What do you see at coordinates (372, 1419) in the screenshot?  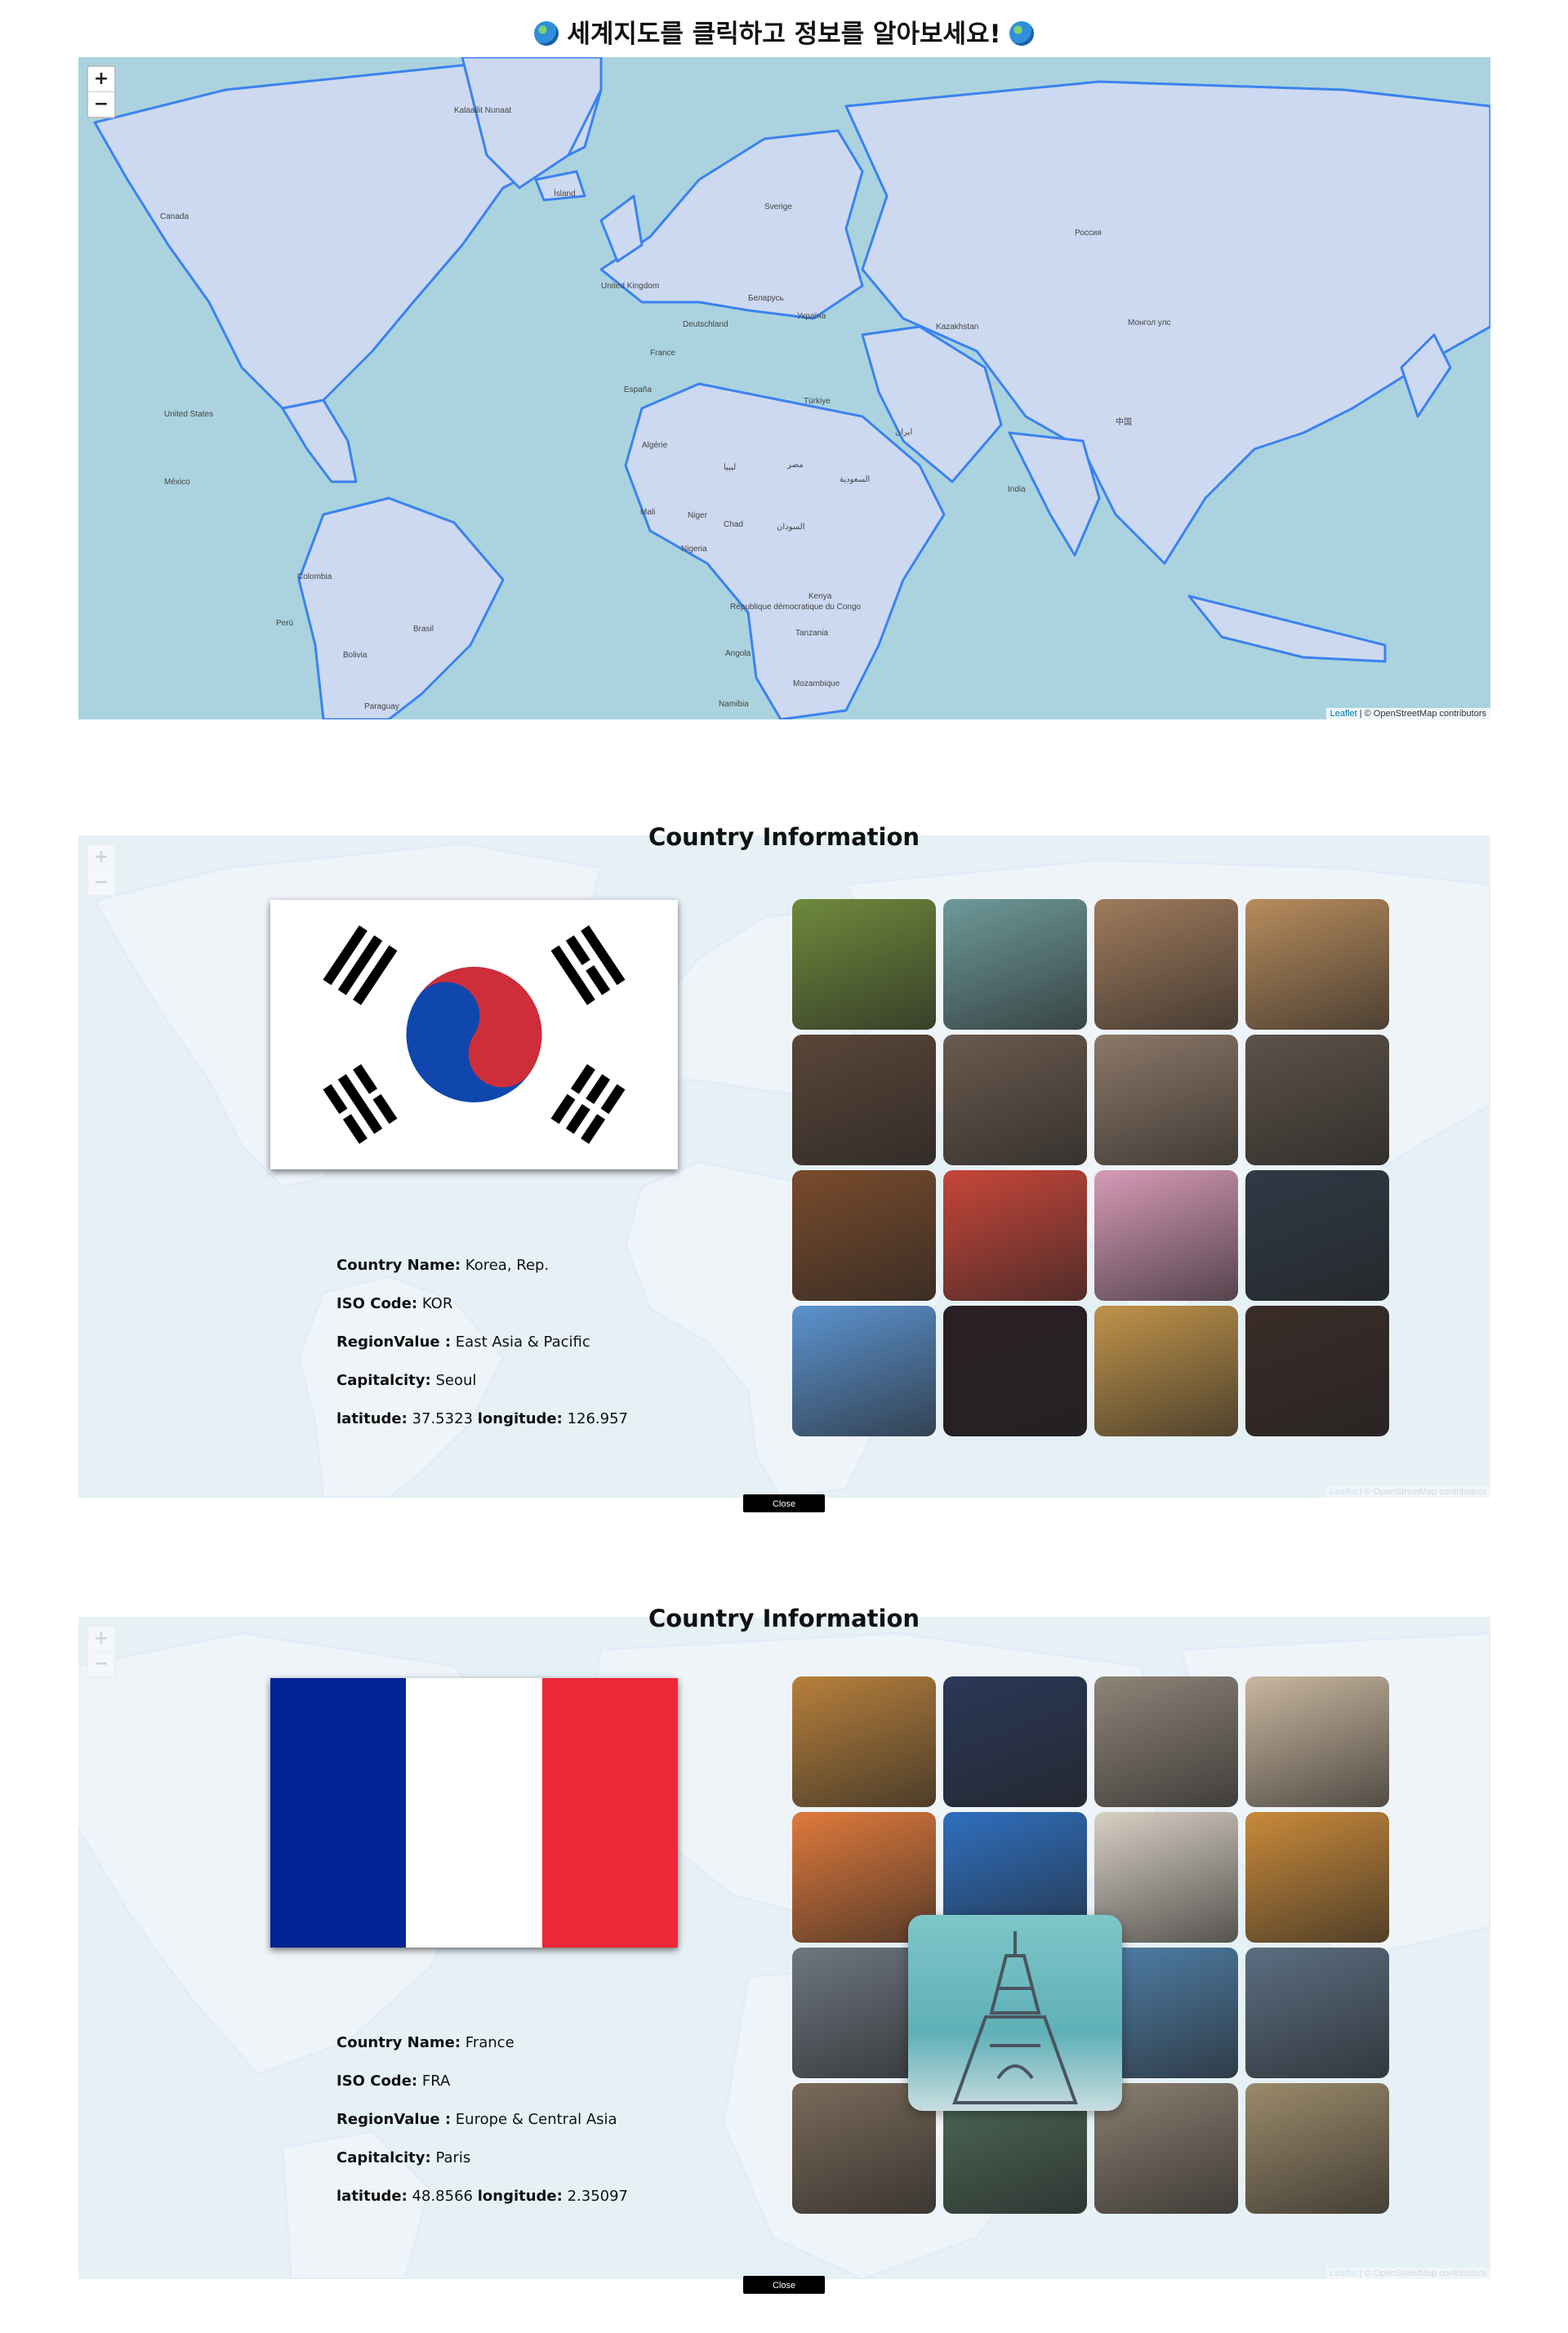 I see `latitude-label: latitude:` at bounding box center [372, 1419].